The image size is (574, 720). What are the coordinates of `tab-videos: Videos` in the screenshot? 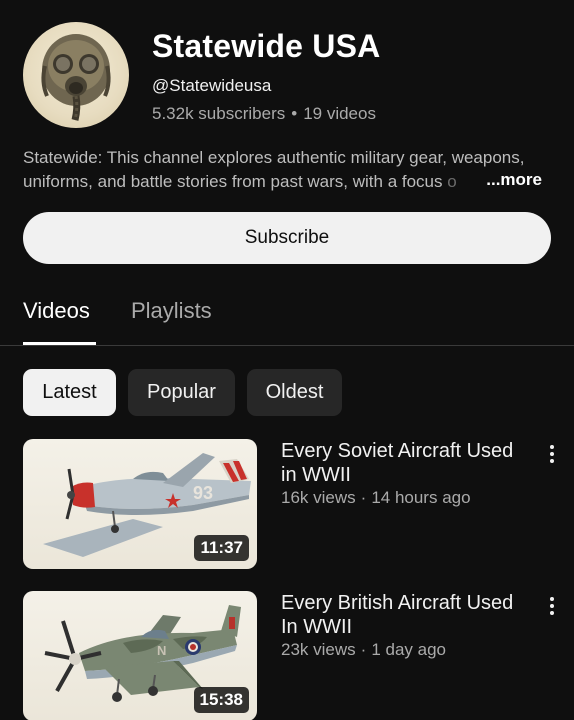 It's located at (56, 311).